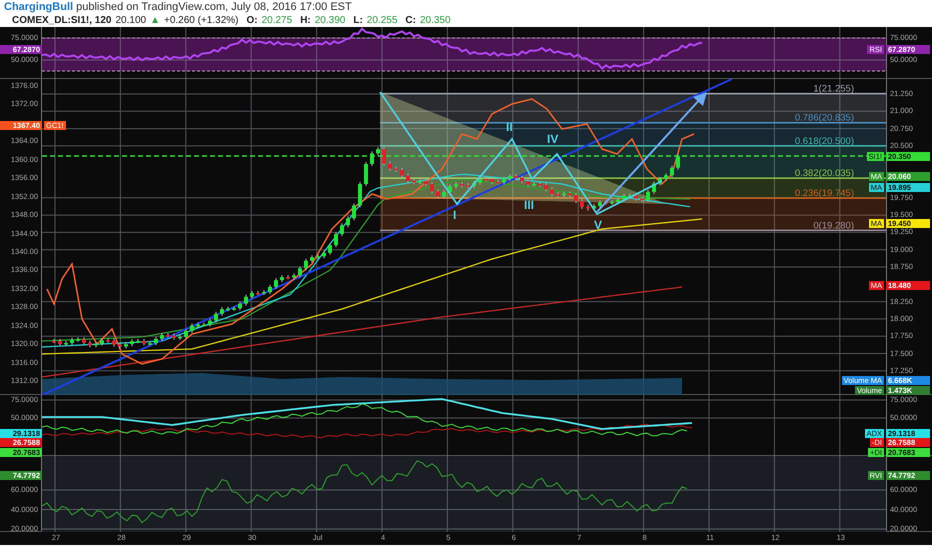 This screenshot has height=550, width=932. What do you see at coordinates (39, 7) in the screenshot?
I see `author-link: ChargingBull` at bounding box center [39, 7].